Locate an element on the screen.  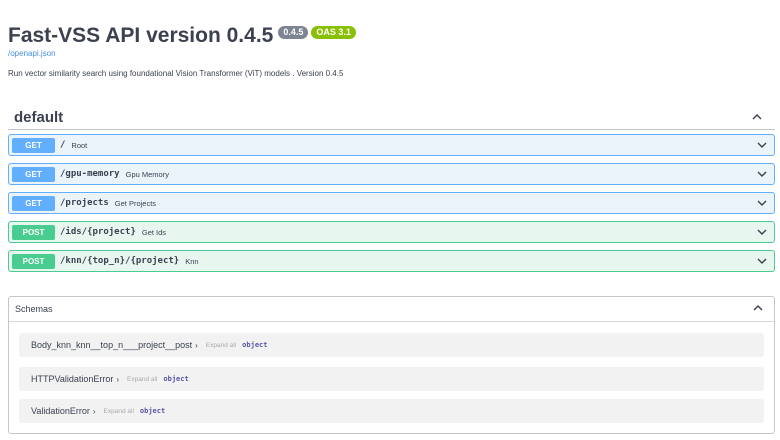
operation-get-root: GET / Root is located at coordinates (391, 145).